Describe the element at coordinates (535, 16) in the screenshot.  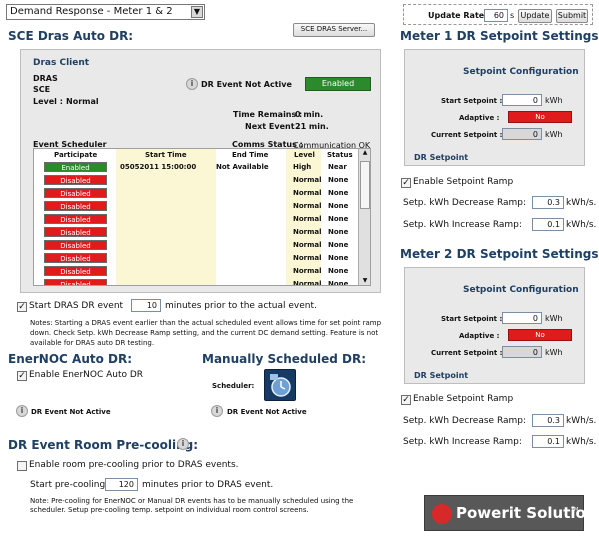
I see `update-button: Update` at that location.